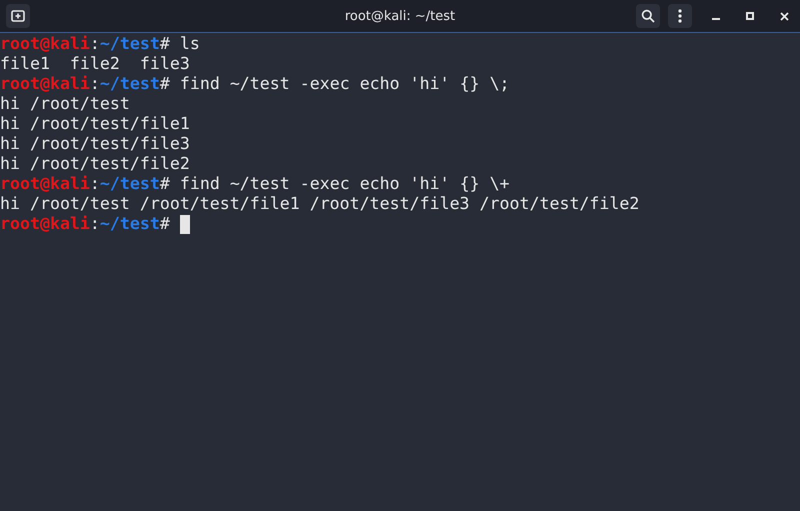  I want to click on output-text: hi /root/test, so click(65, 104).